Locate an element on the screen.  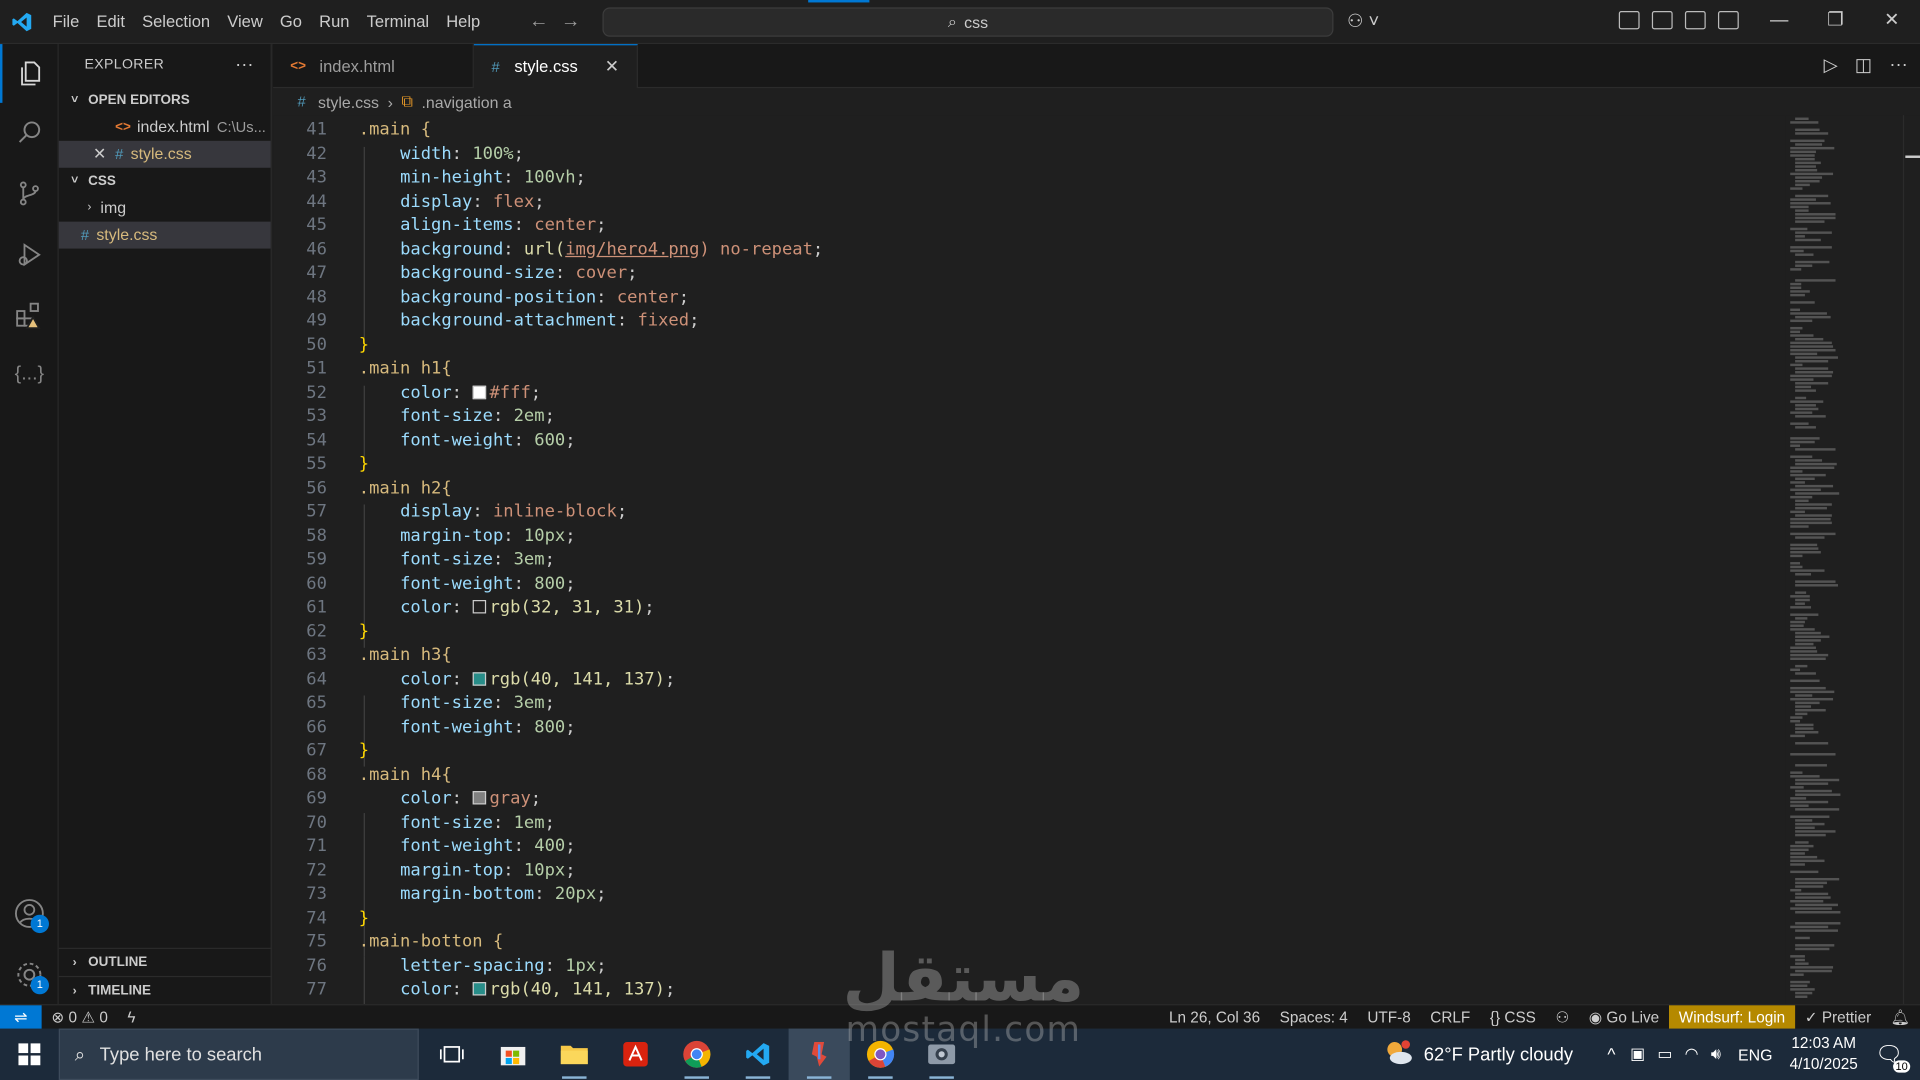
toggle-panel-icon is located at coordinates (1695, 20).